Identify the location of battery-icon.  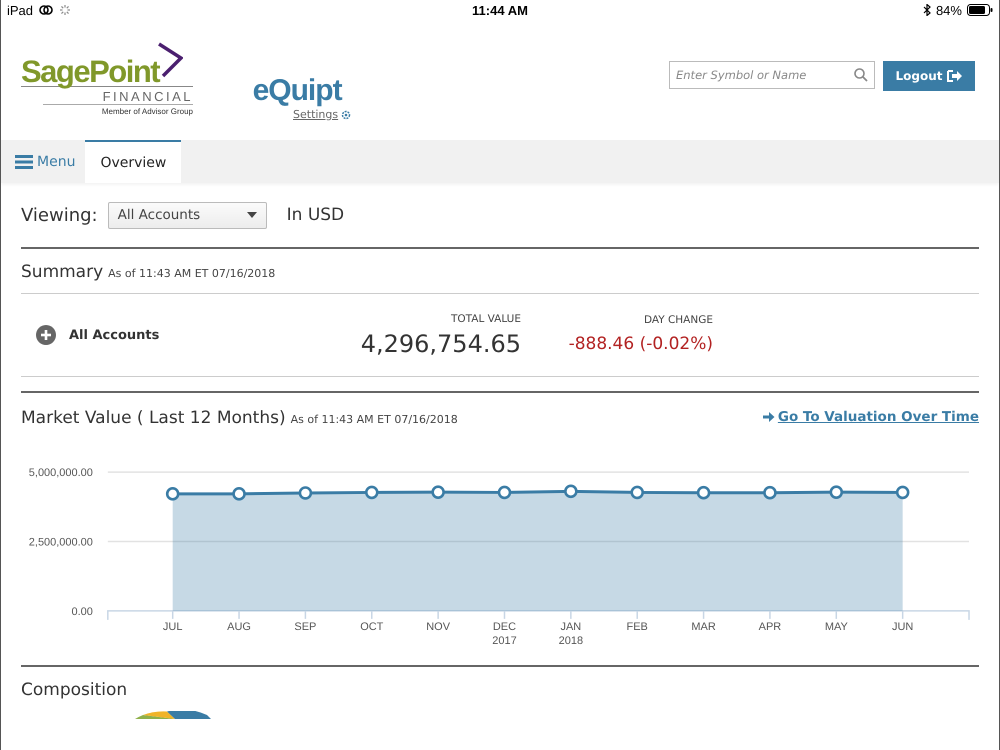
(979, 10).